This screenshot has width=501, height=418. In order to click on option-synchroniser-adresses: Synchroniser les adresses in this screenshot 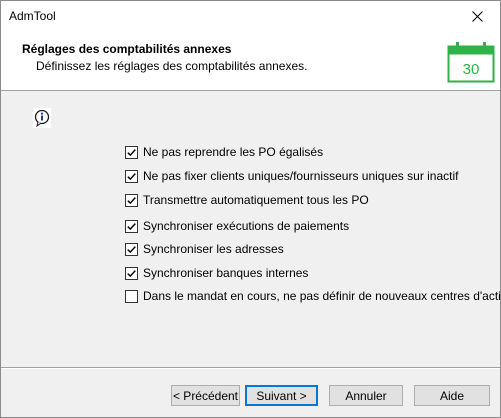, I will do `click(204, 249)`.